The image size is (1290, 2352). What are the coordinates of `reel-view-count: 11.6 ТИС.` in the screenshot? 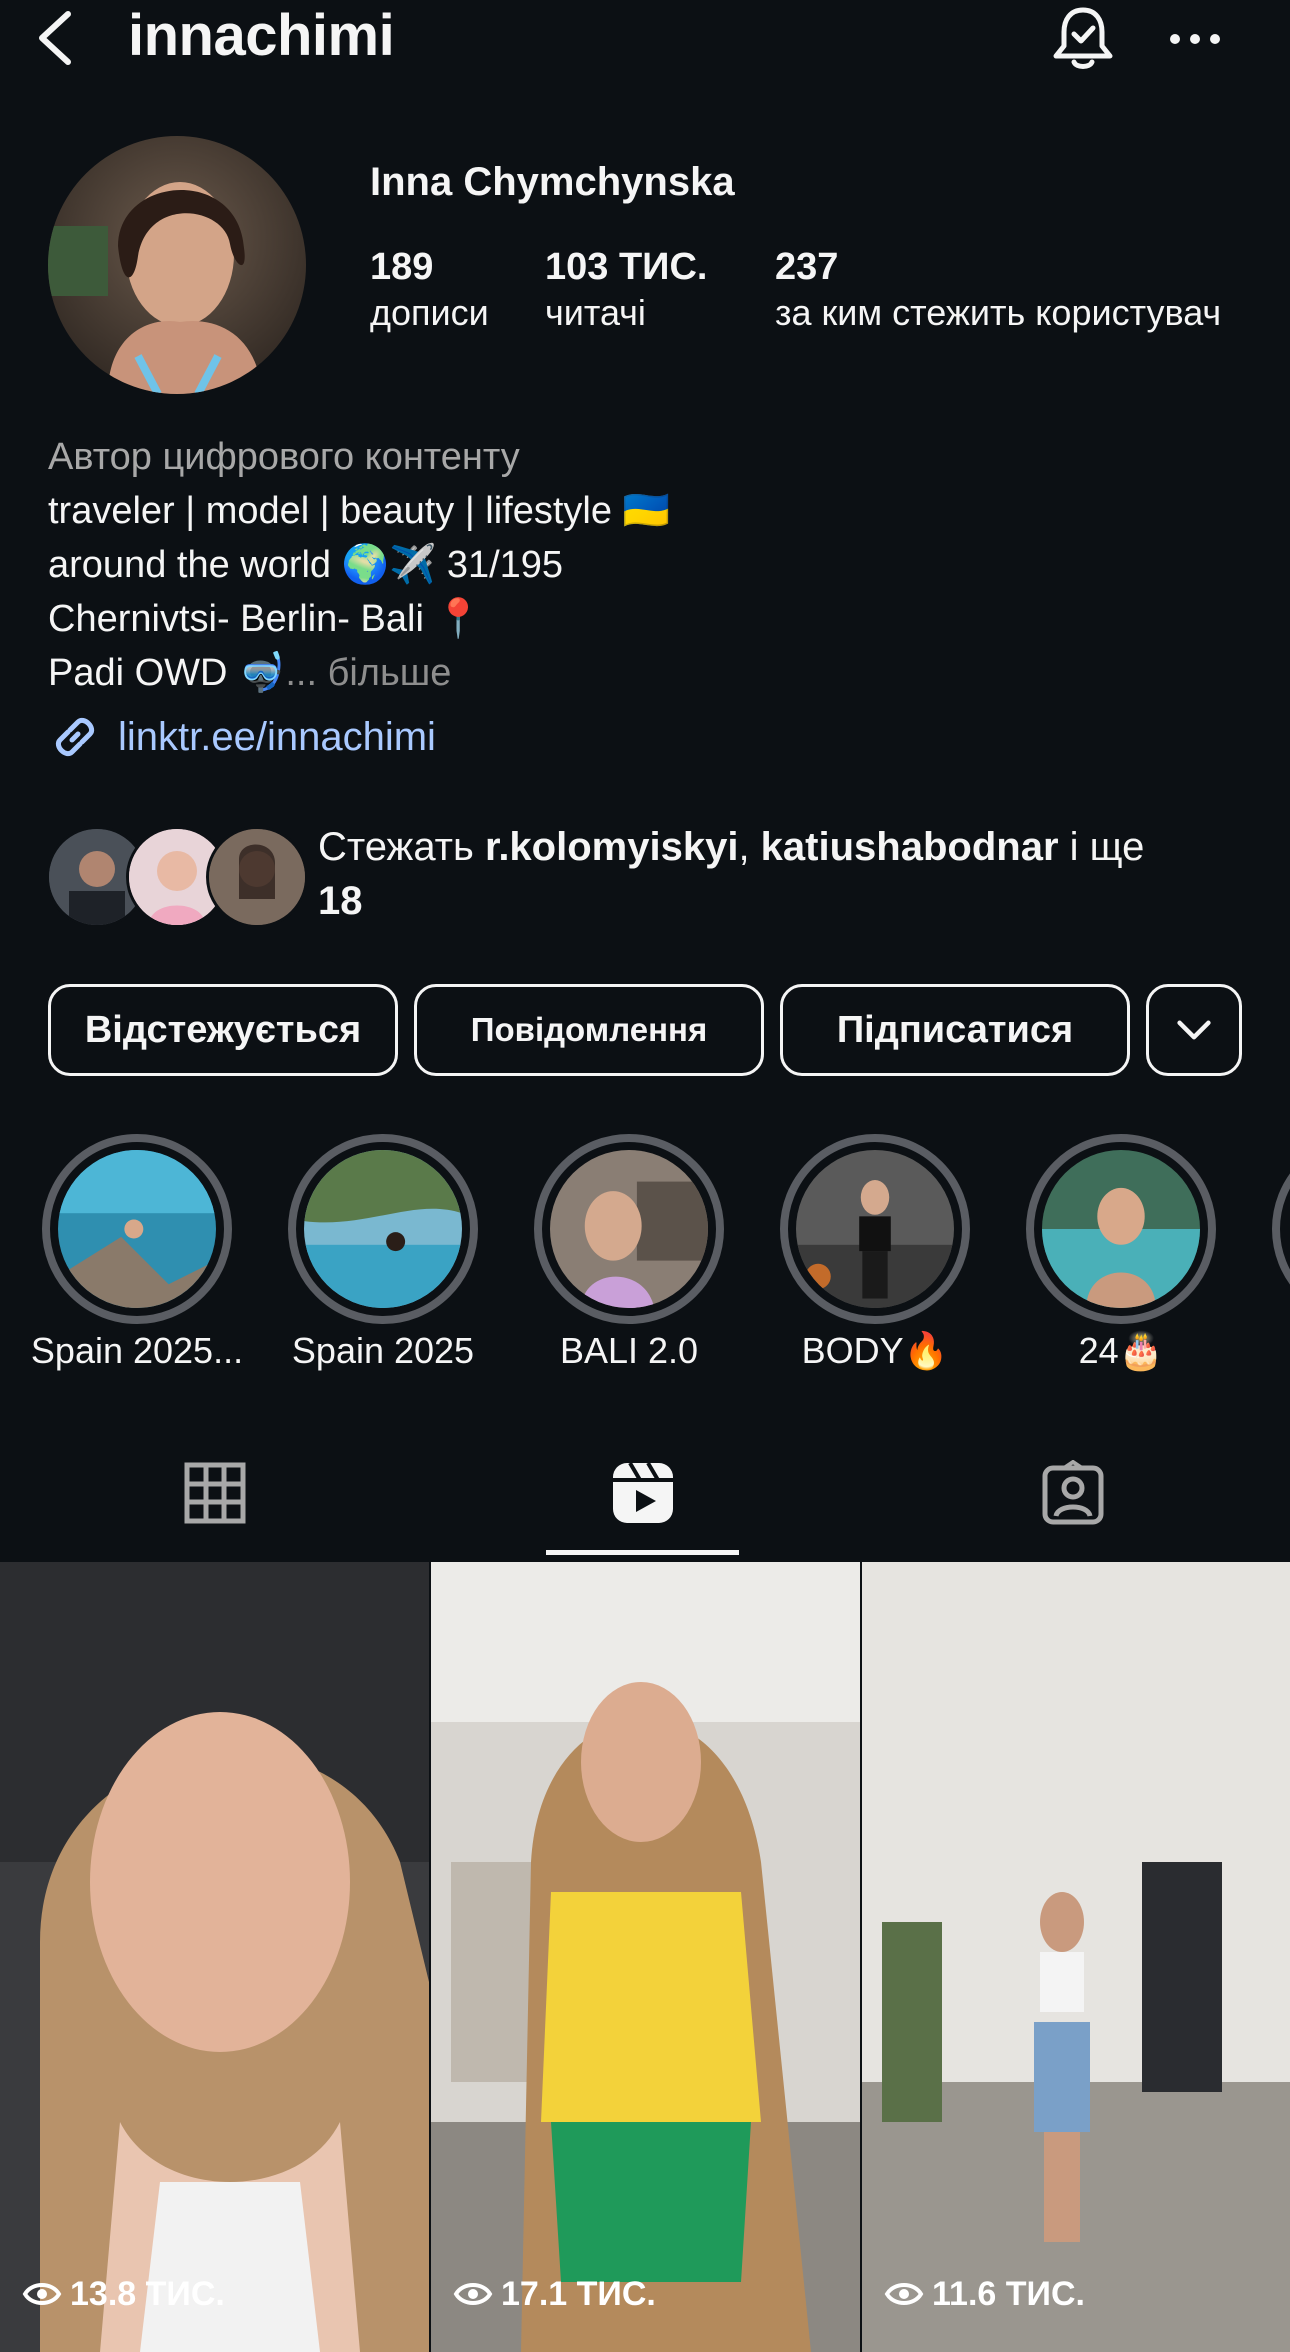 It's located at (984, 2294).